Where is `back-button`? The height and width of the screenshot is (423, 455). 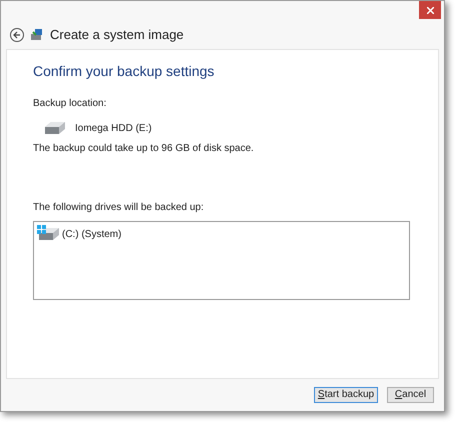
back-button is located at coordinates (17, 35).